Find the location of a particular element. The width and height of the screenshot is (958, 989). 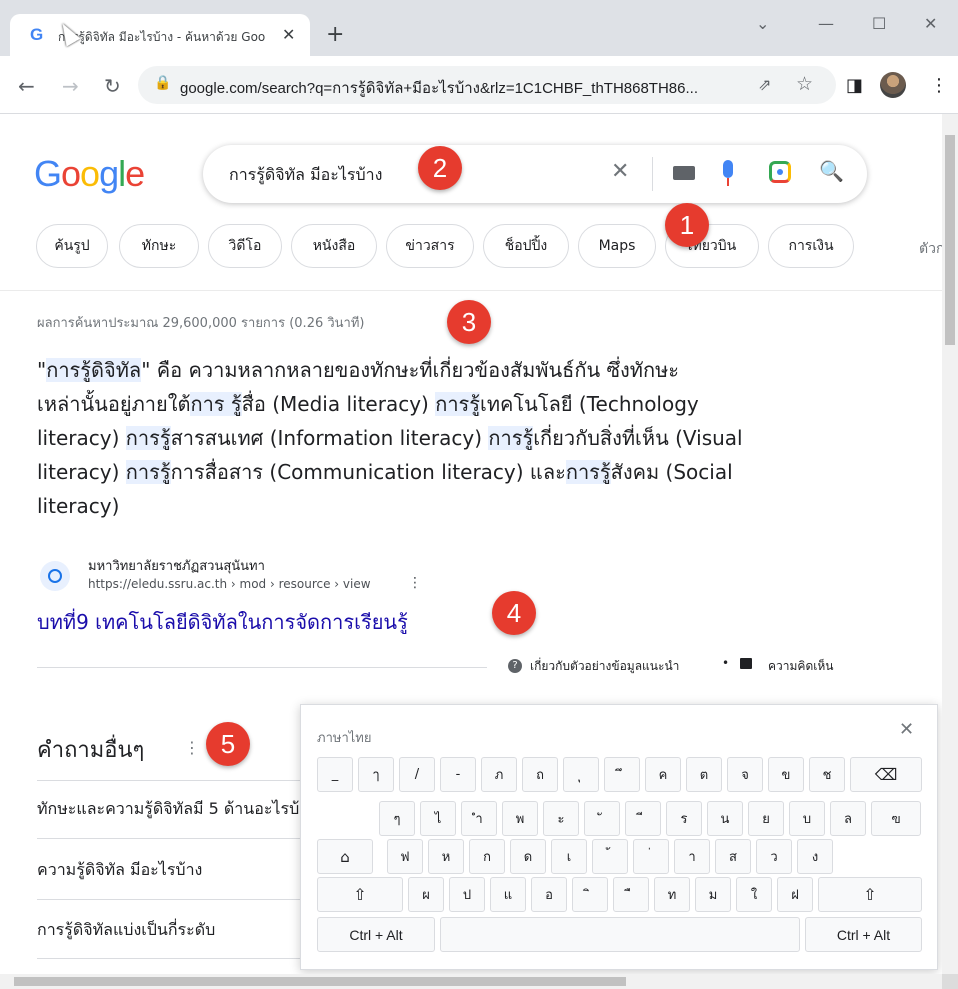

chip-images: ค้นรูป is located at coordinates (72, 246).